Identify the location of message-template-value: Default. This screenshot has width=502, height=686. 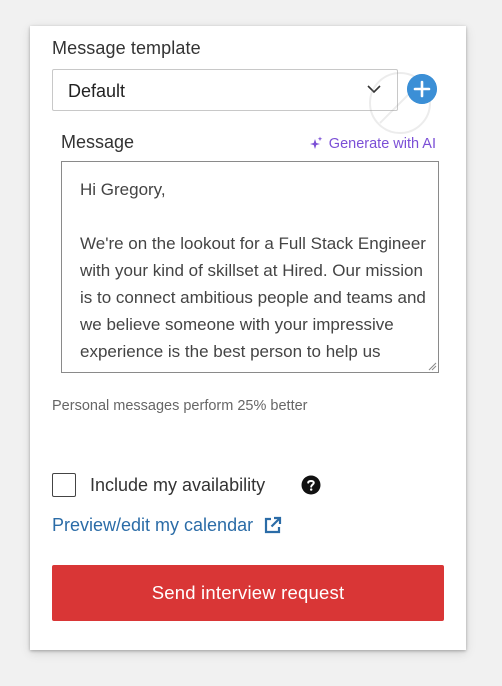
(97, 91).